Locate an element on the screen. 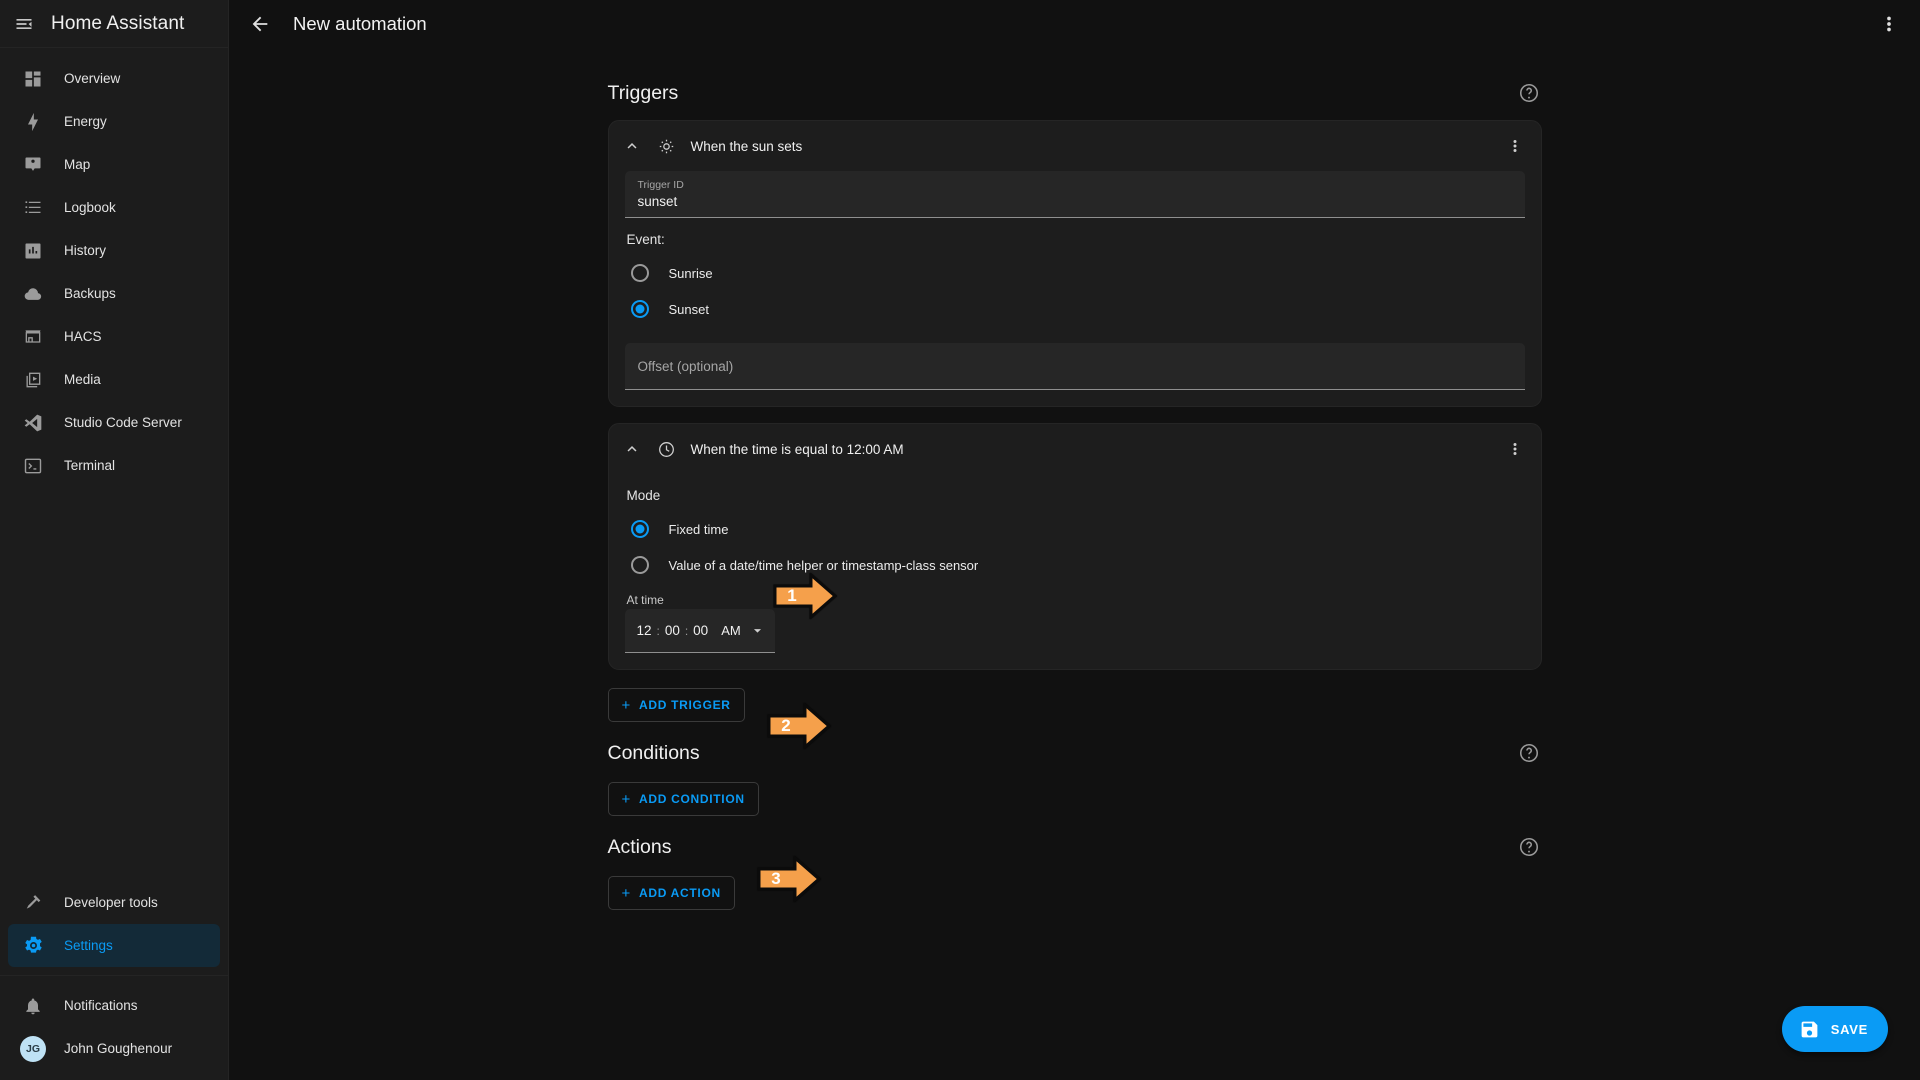  chart-box-icon is located at coordinates (33, 251).